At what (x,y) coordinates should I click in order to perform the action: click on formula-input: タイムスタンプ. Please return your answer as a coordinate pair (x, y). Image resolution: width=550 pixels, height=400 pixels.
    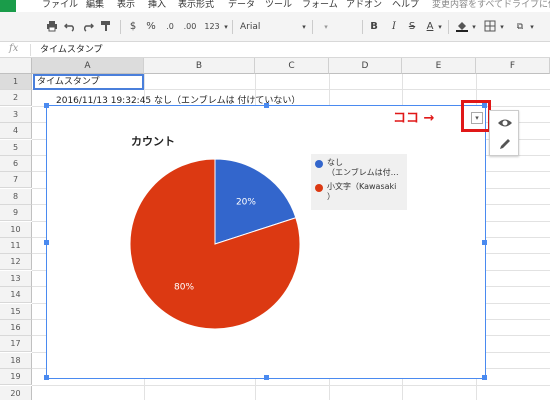
    Looking at the image, I should click on (71, 50).